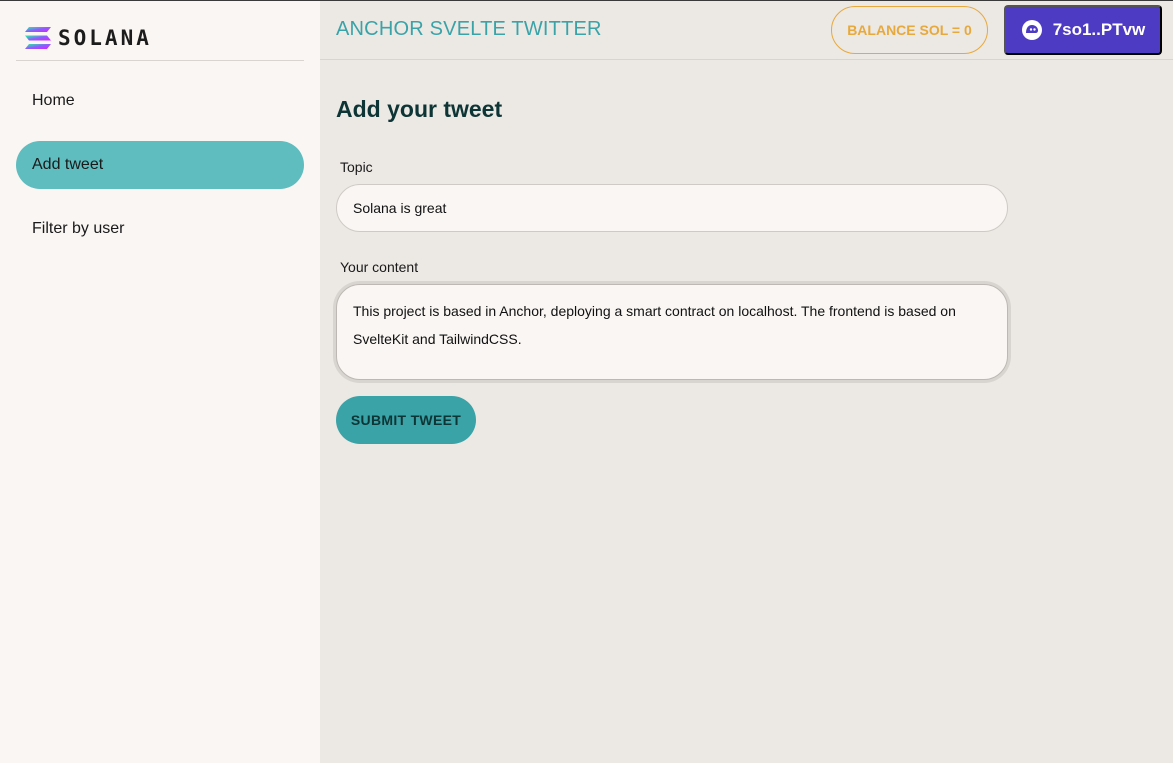 Image resolution: width=1173 pixels, height=763 pixels. Describe the element at coordinates (160, 60) in the screenshot. I see `sidebar-divider` at that location.